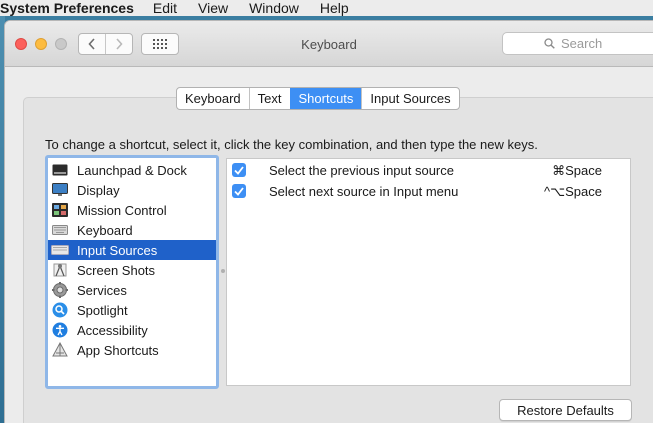  What do you see at coordinates (116, 270) in the screenshot?
I see `category-label: Screen Shots` at bounding box center [116, 270].